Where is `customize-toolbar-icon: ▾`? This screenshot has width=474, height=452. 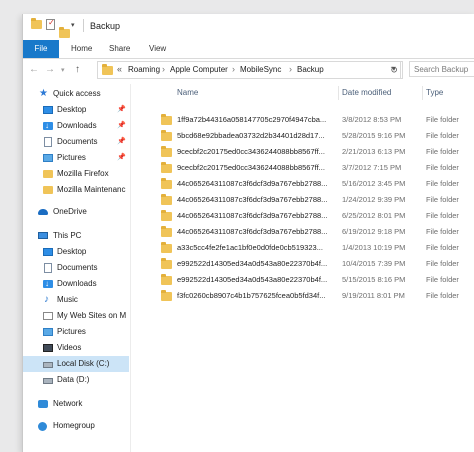 customize-toolbar-icon: ▾ is located at coordinates (73, 25).